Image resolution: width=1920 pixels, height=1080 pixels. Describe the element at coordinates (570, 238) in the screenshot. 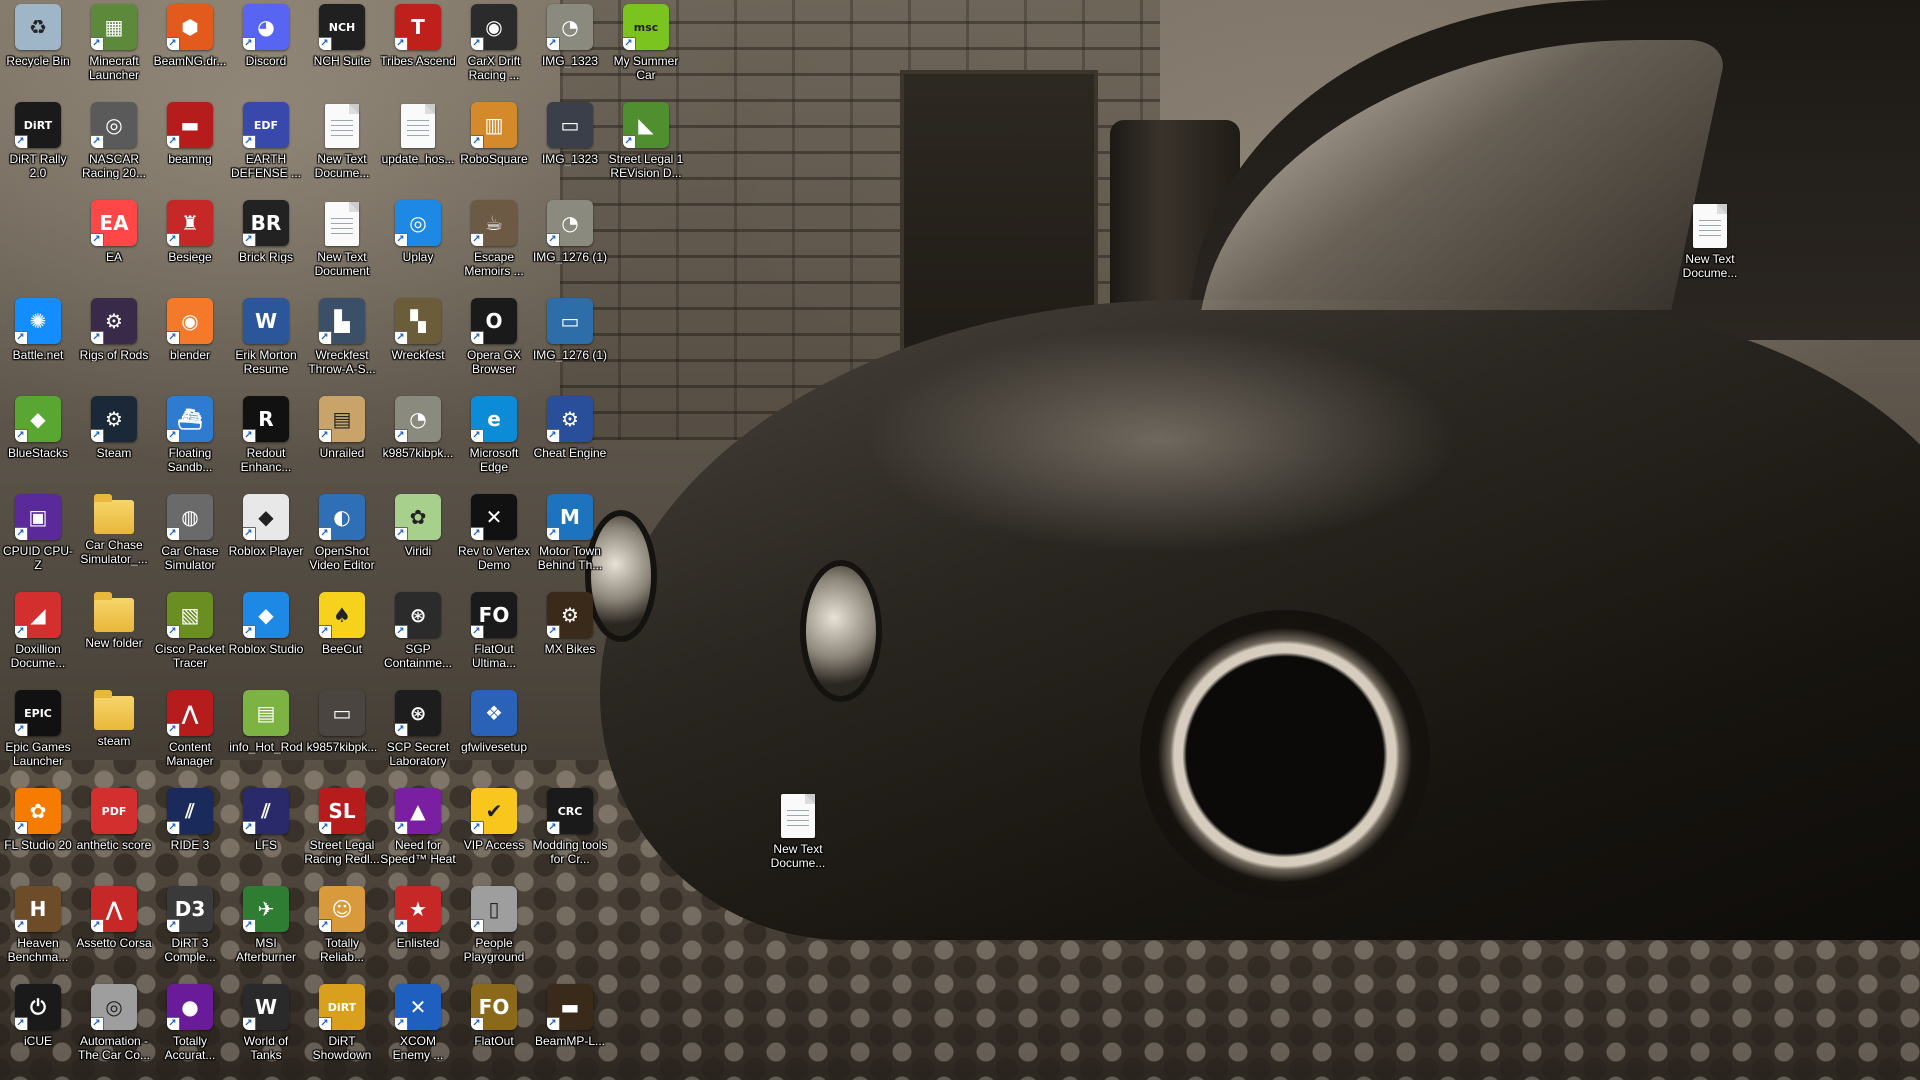

I see `desktop-icon: ◔ ↗ IMG_1276 (1)` at that location.